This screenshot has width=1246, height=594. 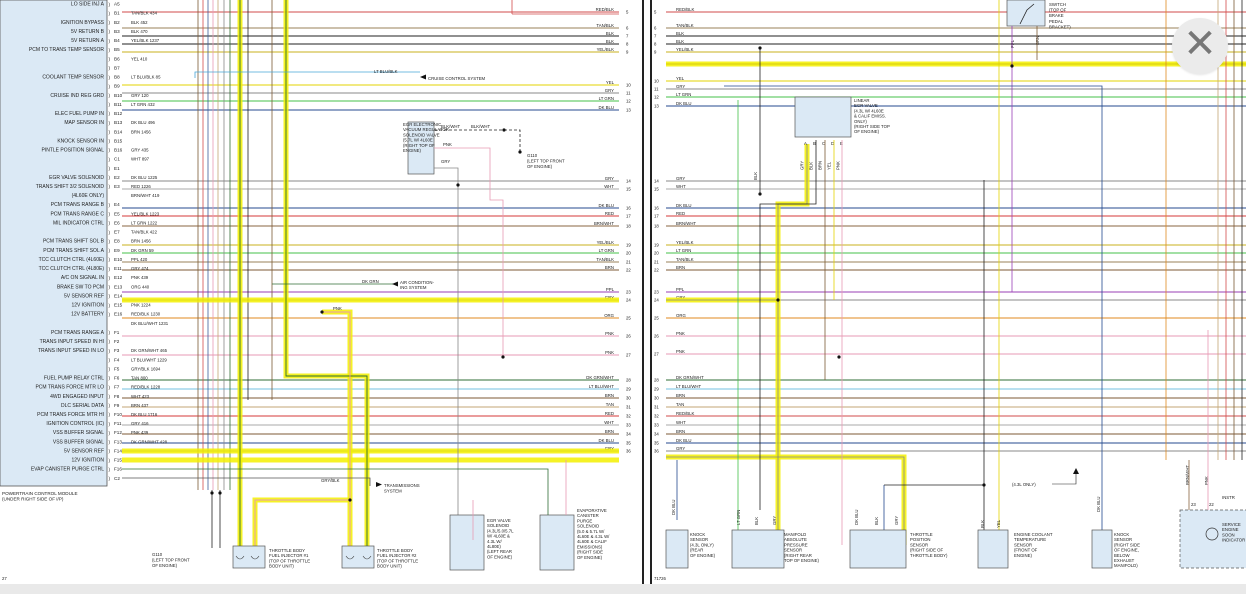 I want to click on pcm-pin-number: B4, so click(x=117, y=40).